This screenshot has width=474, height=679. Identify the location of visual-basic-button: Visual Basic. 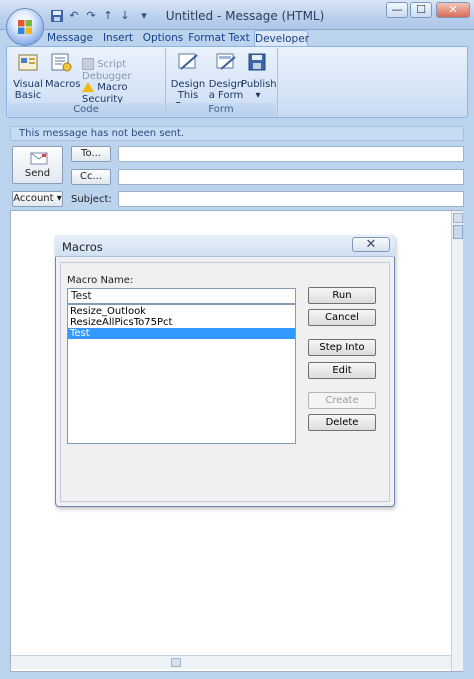
(28, 77).